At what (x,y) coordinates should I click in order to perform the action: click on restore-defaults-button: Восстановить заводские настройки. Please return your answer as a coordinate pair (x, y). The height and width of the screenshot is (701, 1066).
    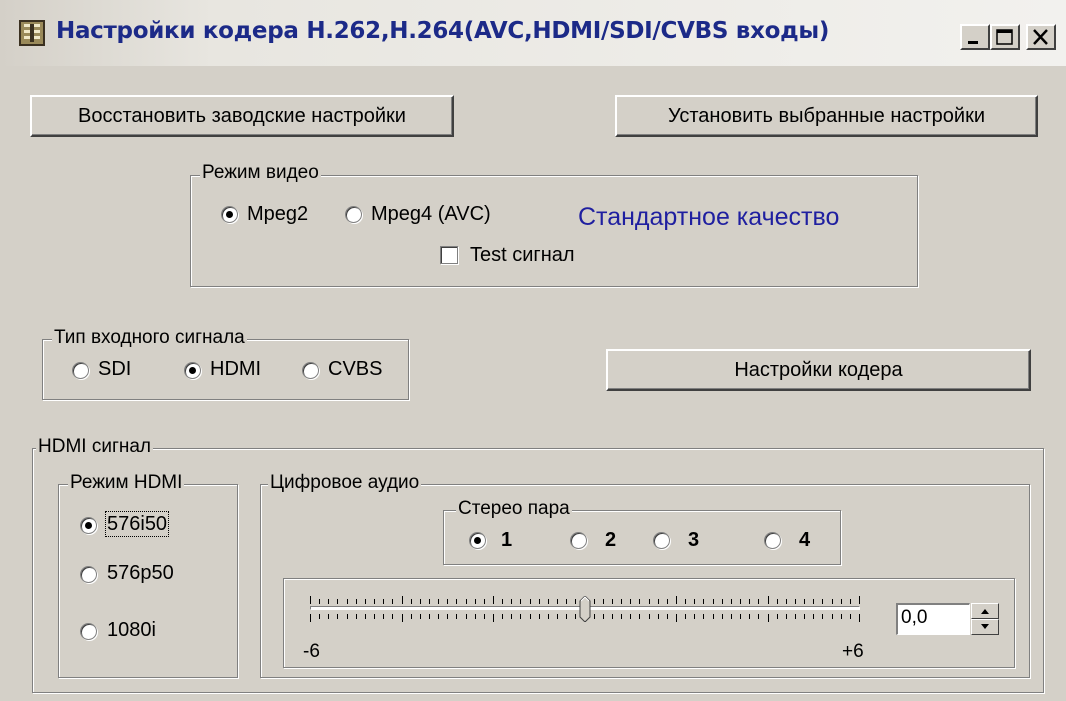
    Looking at the image, I should click on (242, 116).